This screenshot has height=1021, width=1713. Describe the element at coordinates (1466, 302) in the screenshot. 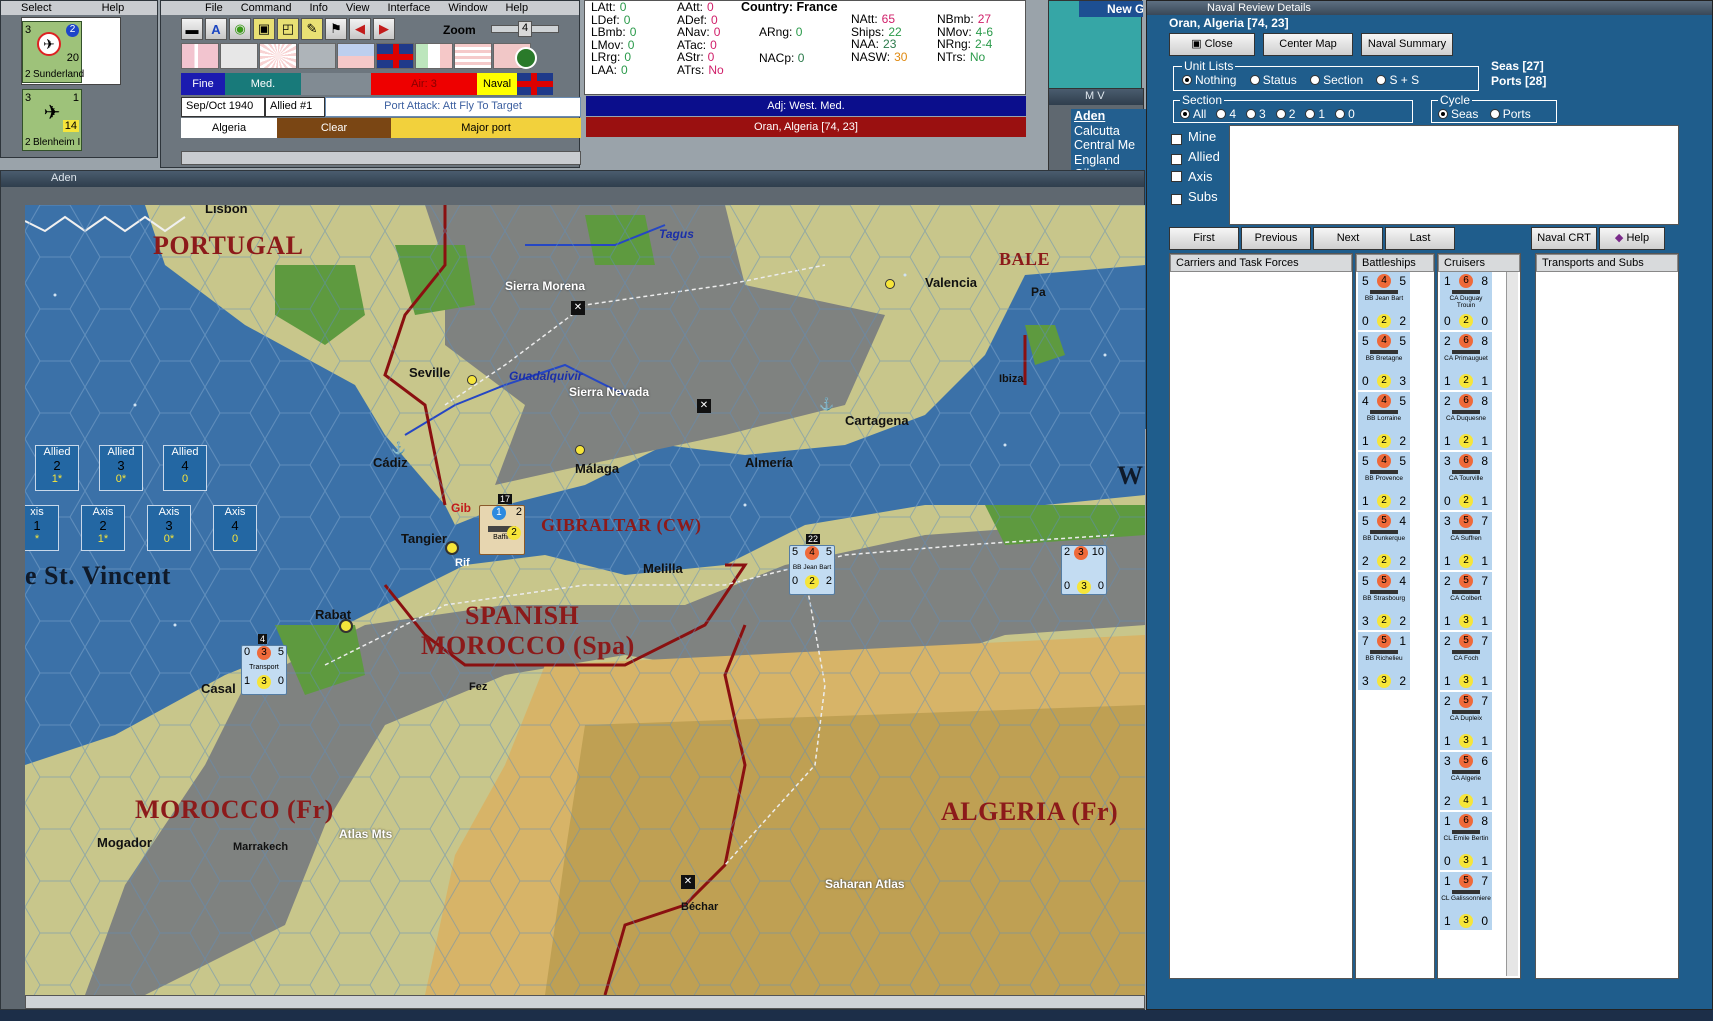

I see `ship-counter: 1 6 8 CA Duguay Trouin 0 2 0` at that location.